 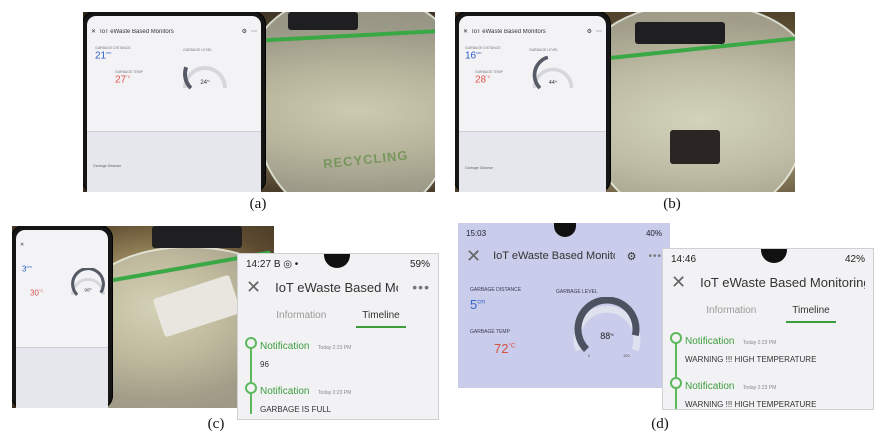 What do you see at coordinates (27, 269) in the screenshot?
I see `garbage-distance-value: 3cm` at bounding box center [27, 269].